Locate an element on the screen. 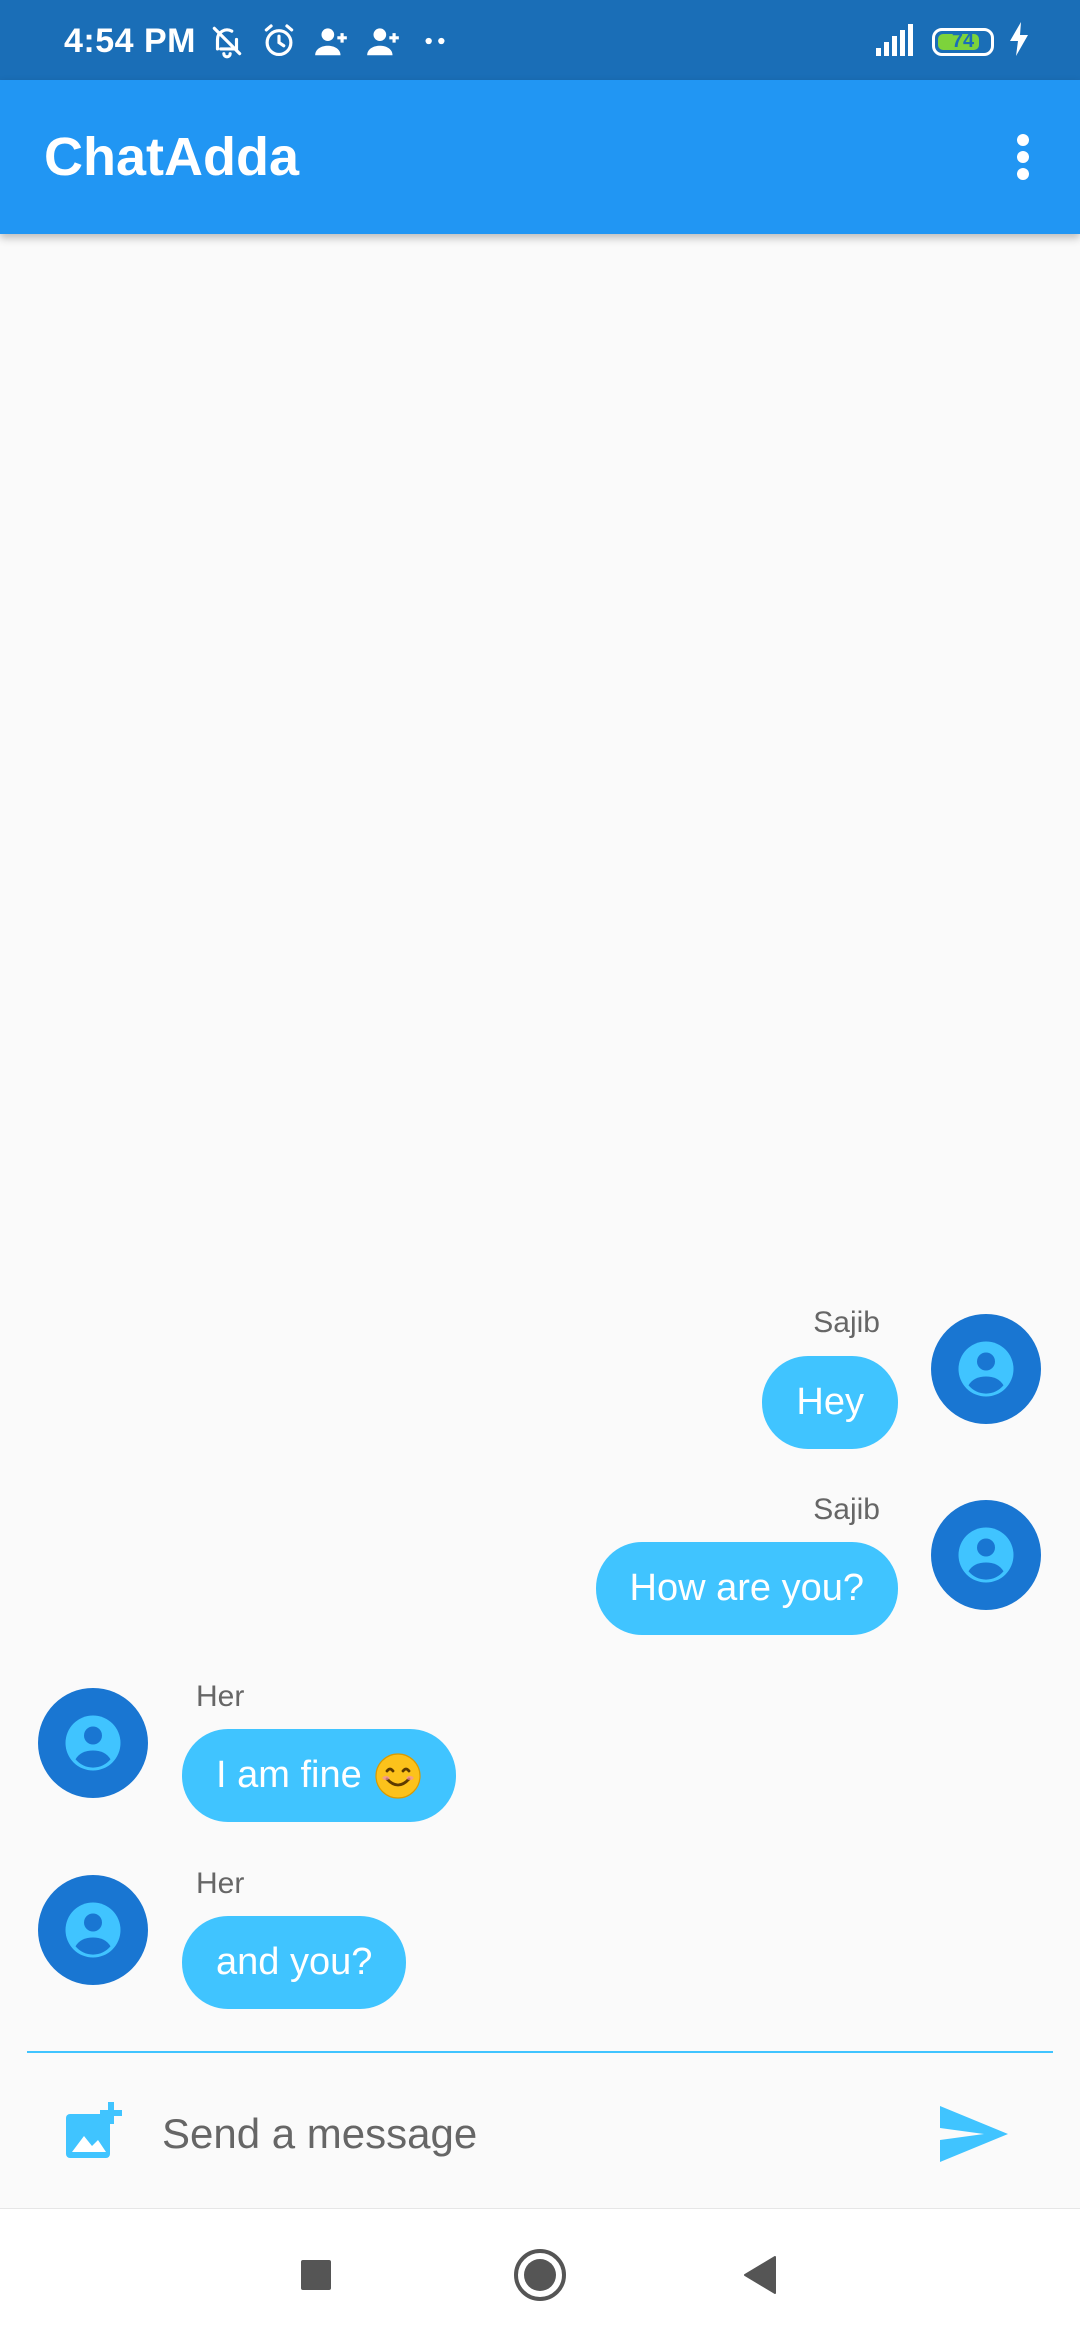 Image resolution: width=1080 pixels, height=2341 pixels. status-system-icons: 74 is located at coordinates (953, 41).